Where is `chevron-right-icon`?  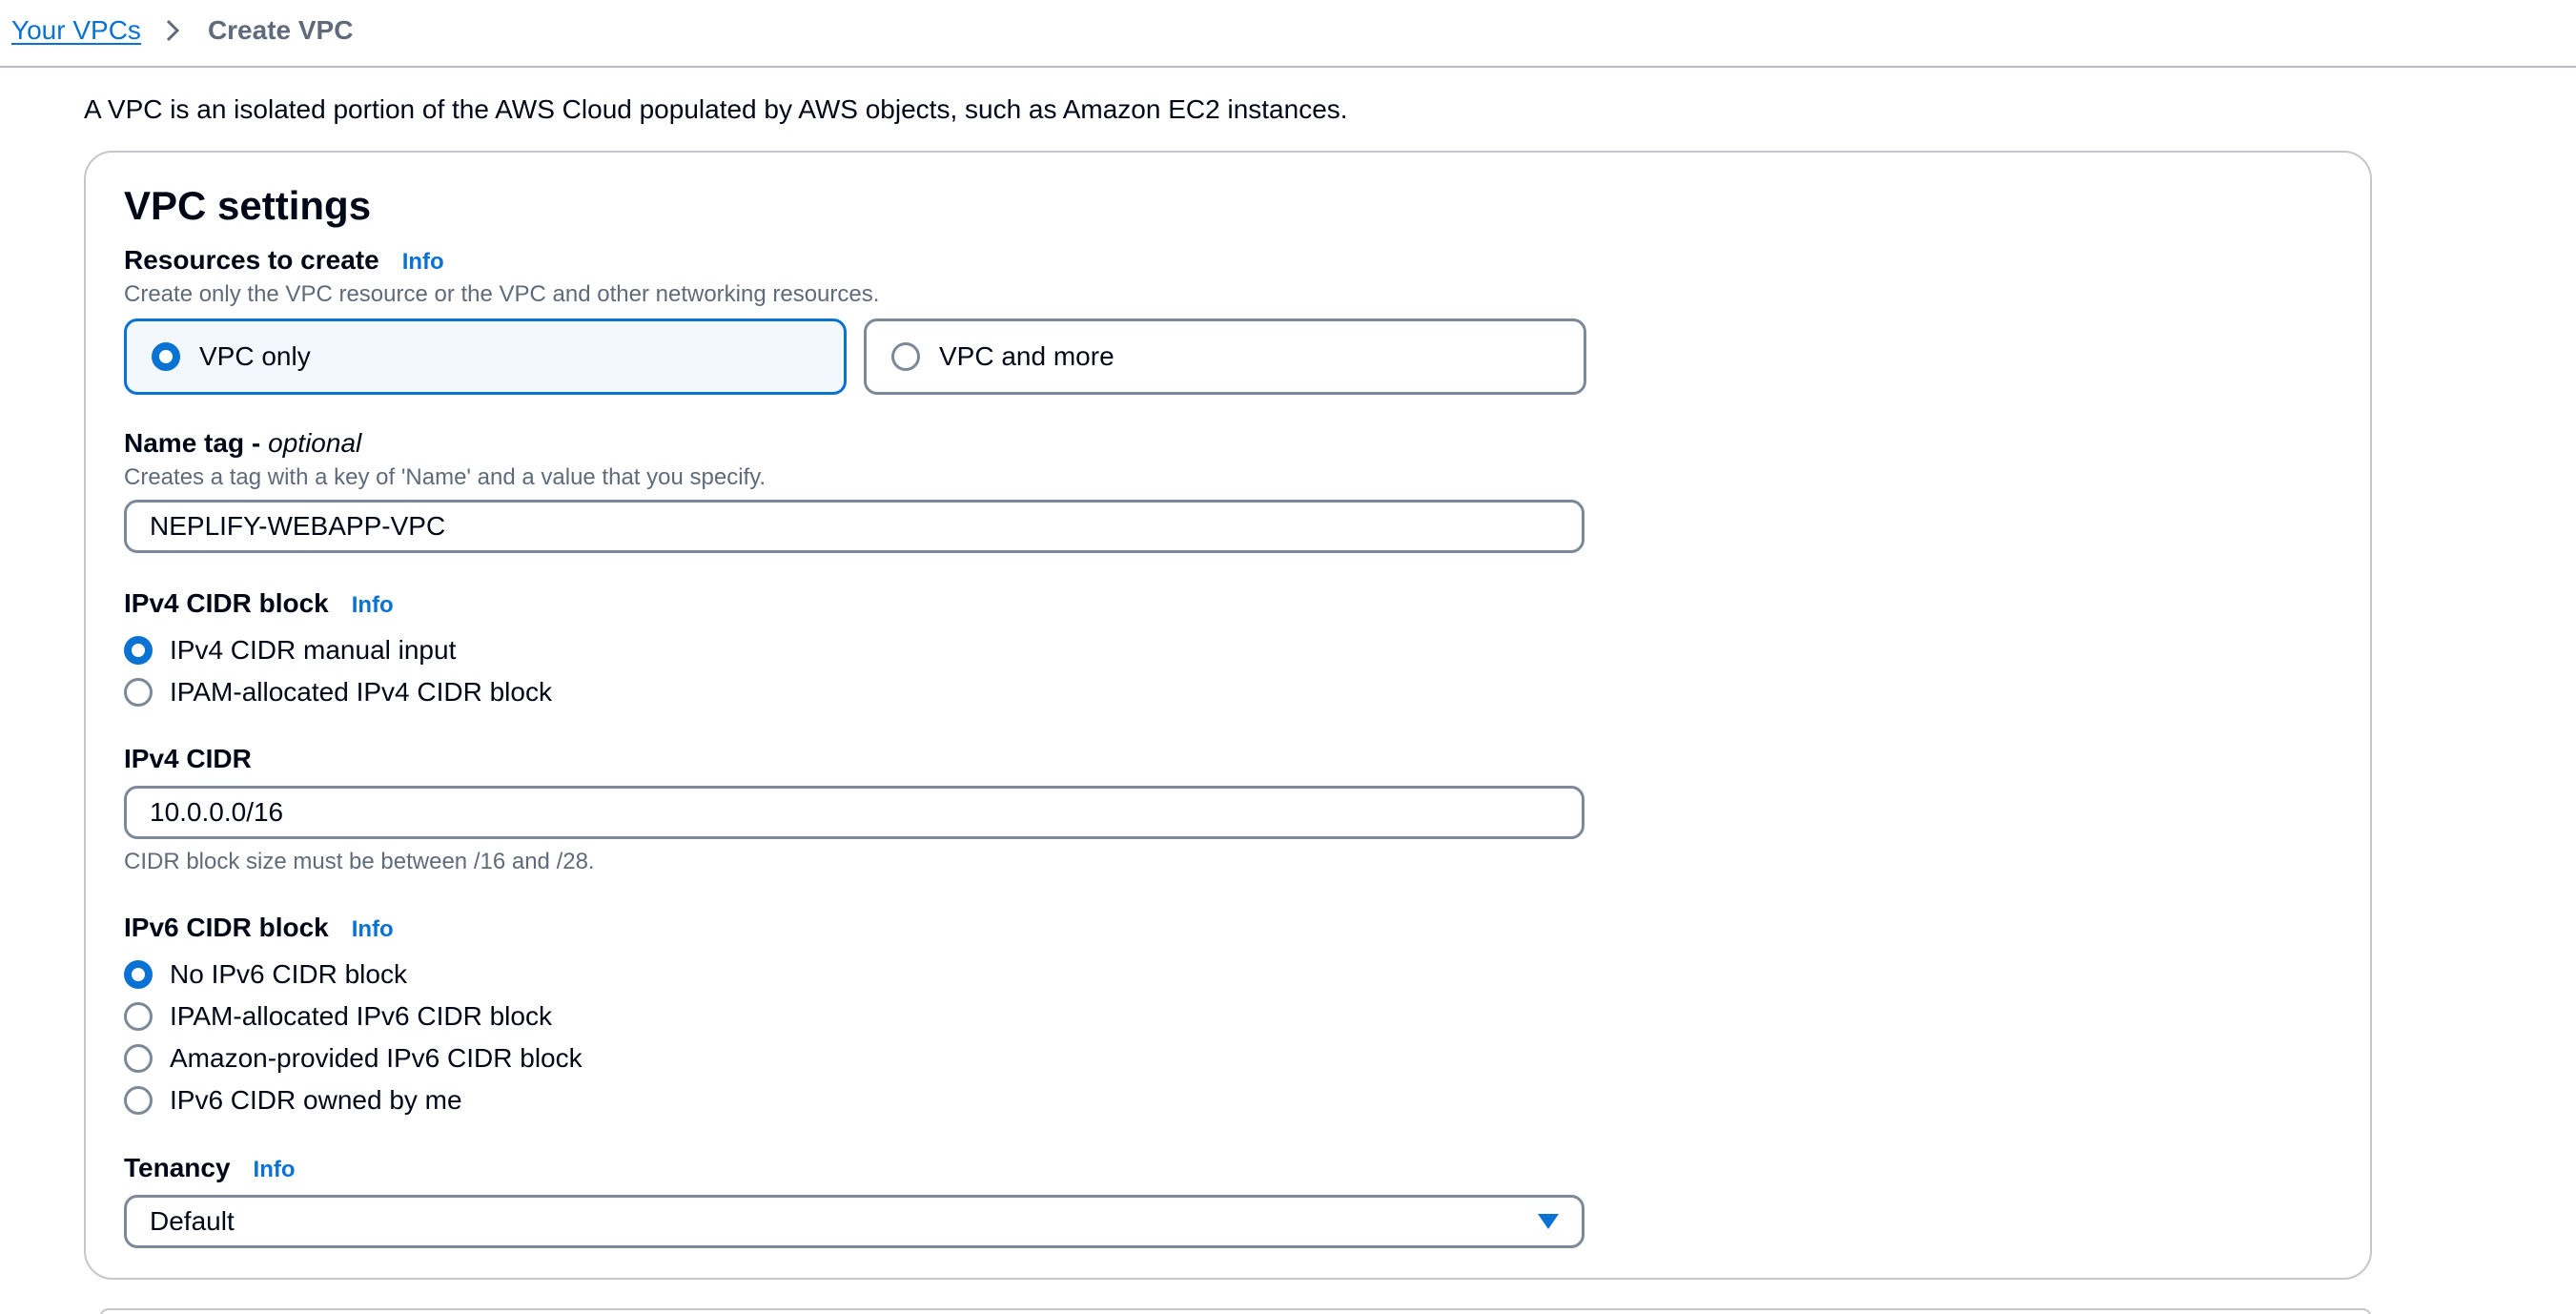
chevron-right-icon is located at coordinates (175, 30).